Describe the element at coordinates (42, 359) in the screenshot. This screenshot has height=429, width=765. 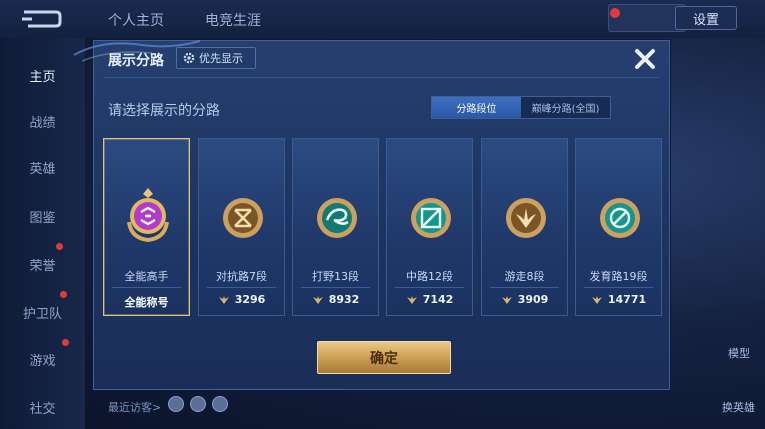
I see `sidebar-item-games: 游戏` at that location.